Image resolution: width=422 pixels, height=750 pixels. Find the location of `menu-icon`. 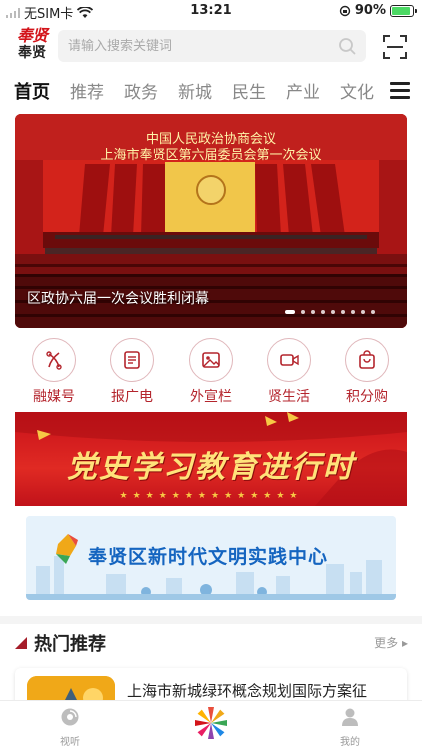

menu-icon is located at coordinates (400, 90).